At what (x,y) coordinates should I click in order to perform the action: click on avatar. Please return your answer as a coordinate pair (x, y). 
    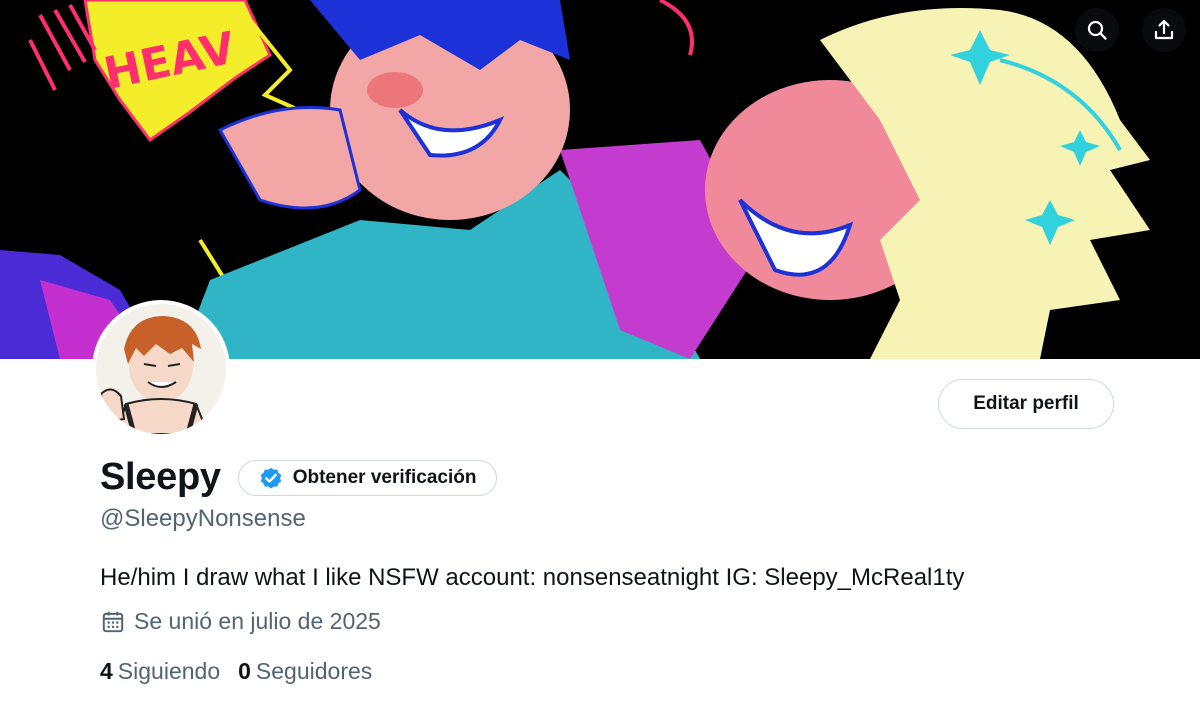
    Looking at the image, I should click on (161, 369).